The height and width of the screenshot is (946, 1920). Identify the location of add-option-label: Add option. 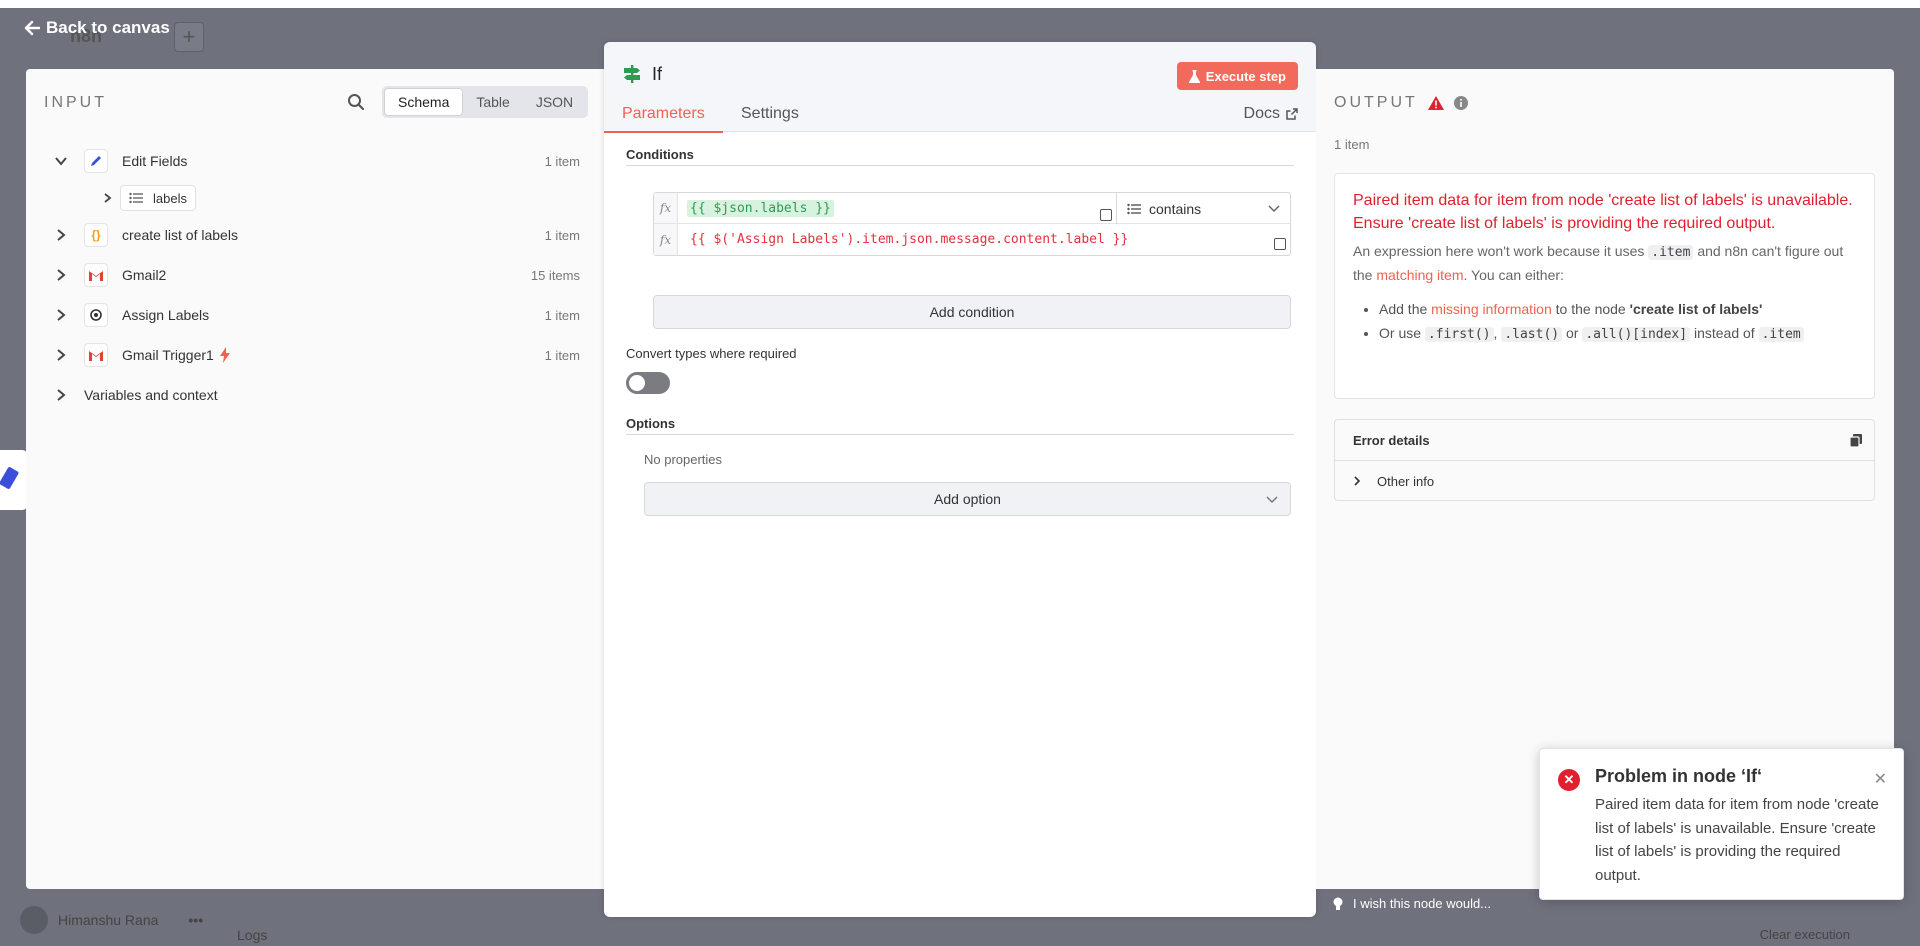
(967, 499).